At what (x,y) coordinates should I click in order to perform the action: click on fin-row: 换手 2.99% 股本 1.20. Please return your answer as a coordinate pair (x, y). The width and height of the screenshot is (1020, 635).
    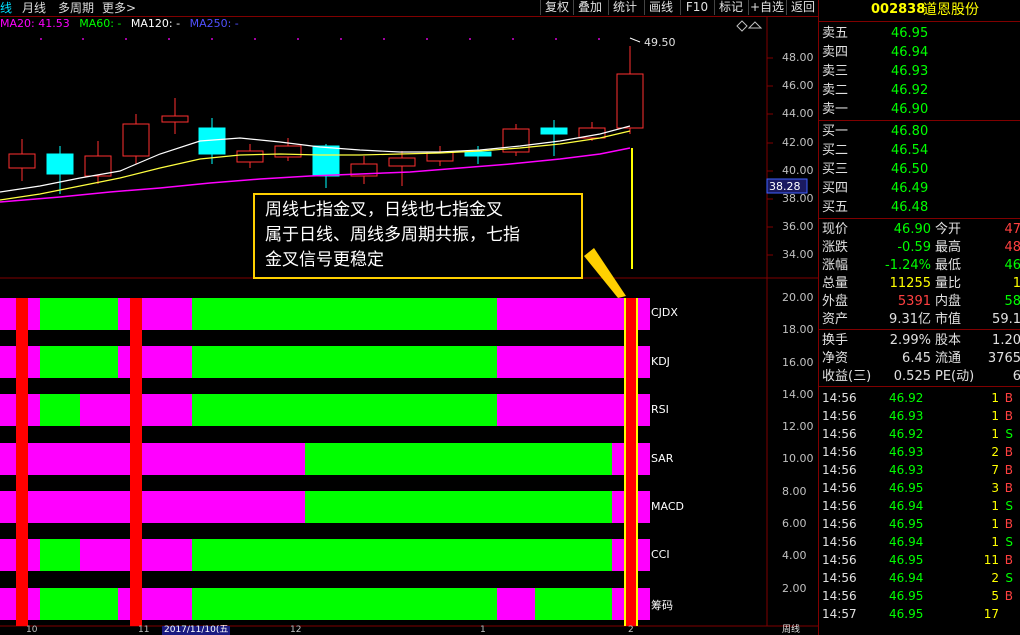
    Looking at the image, I should click on (919, 340).